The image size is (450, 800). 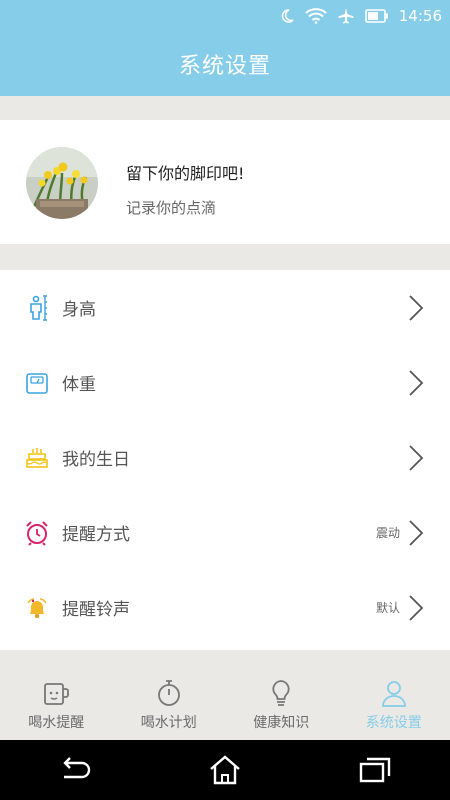 What do you see at coordinates (387, 608) in the screenshot?
I see `settings-item-value: 默认` at bounding box center [387, 608].